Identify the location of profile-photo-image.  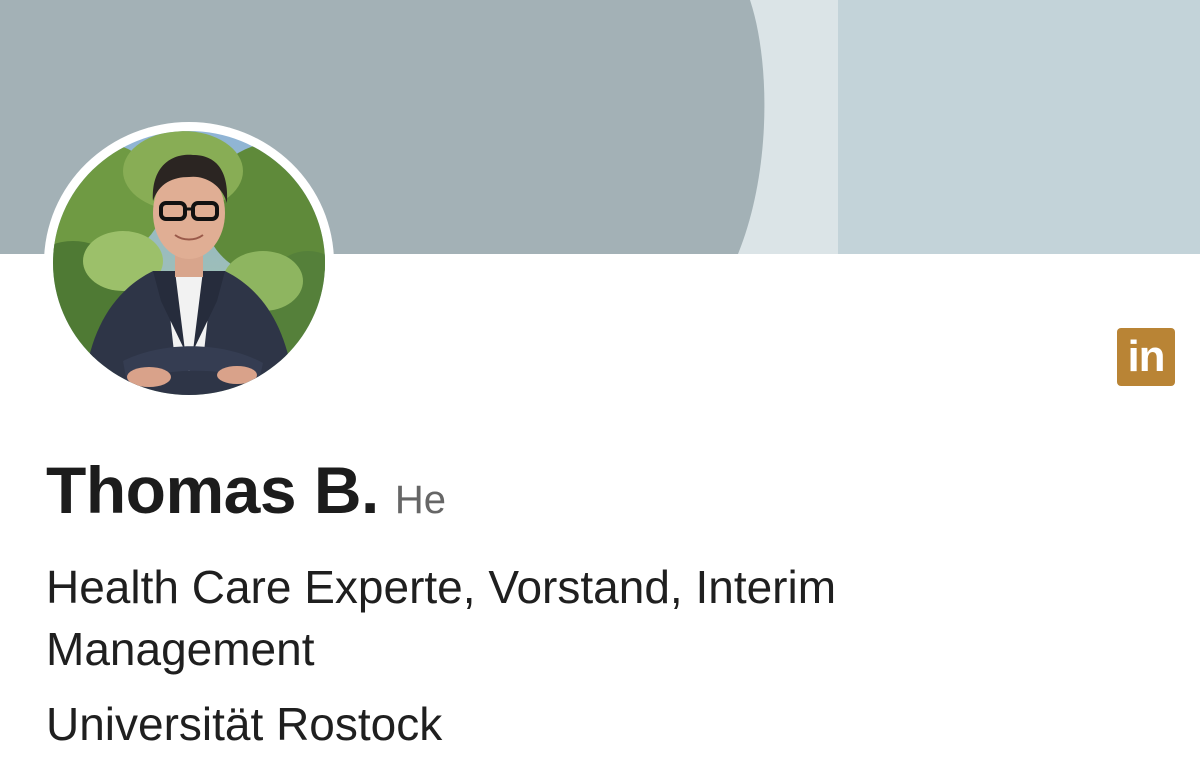
(189, 263).